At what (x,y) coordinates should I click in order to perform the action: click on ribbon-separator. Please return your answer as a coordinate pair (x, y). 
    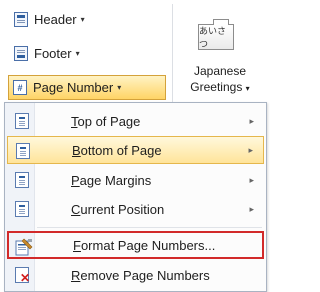
    Looking at the image, I should click on (172, 54).